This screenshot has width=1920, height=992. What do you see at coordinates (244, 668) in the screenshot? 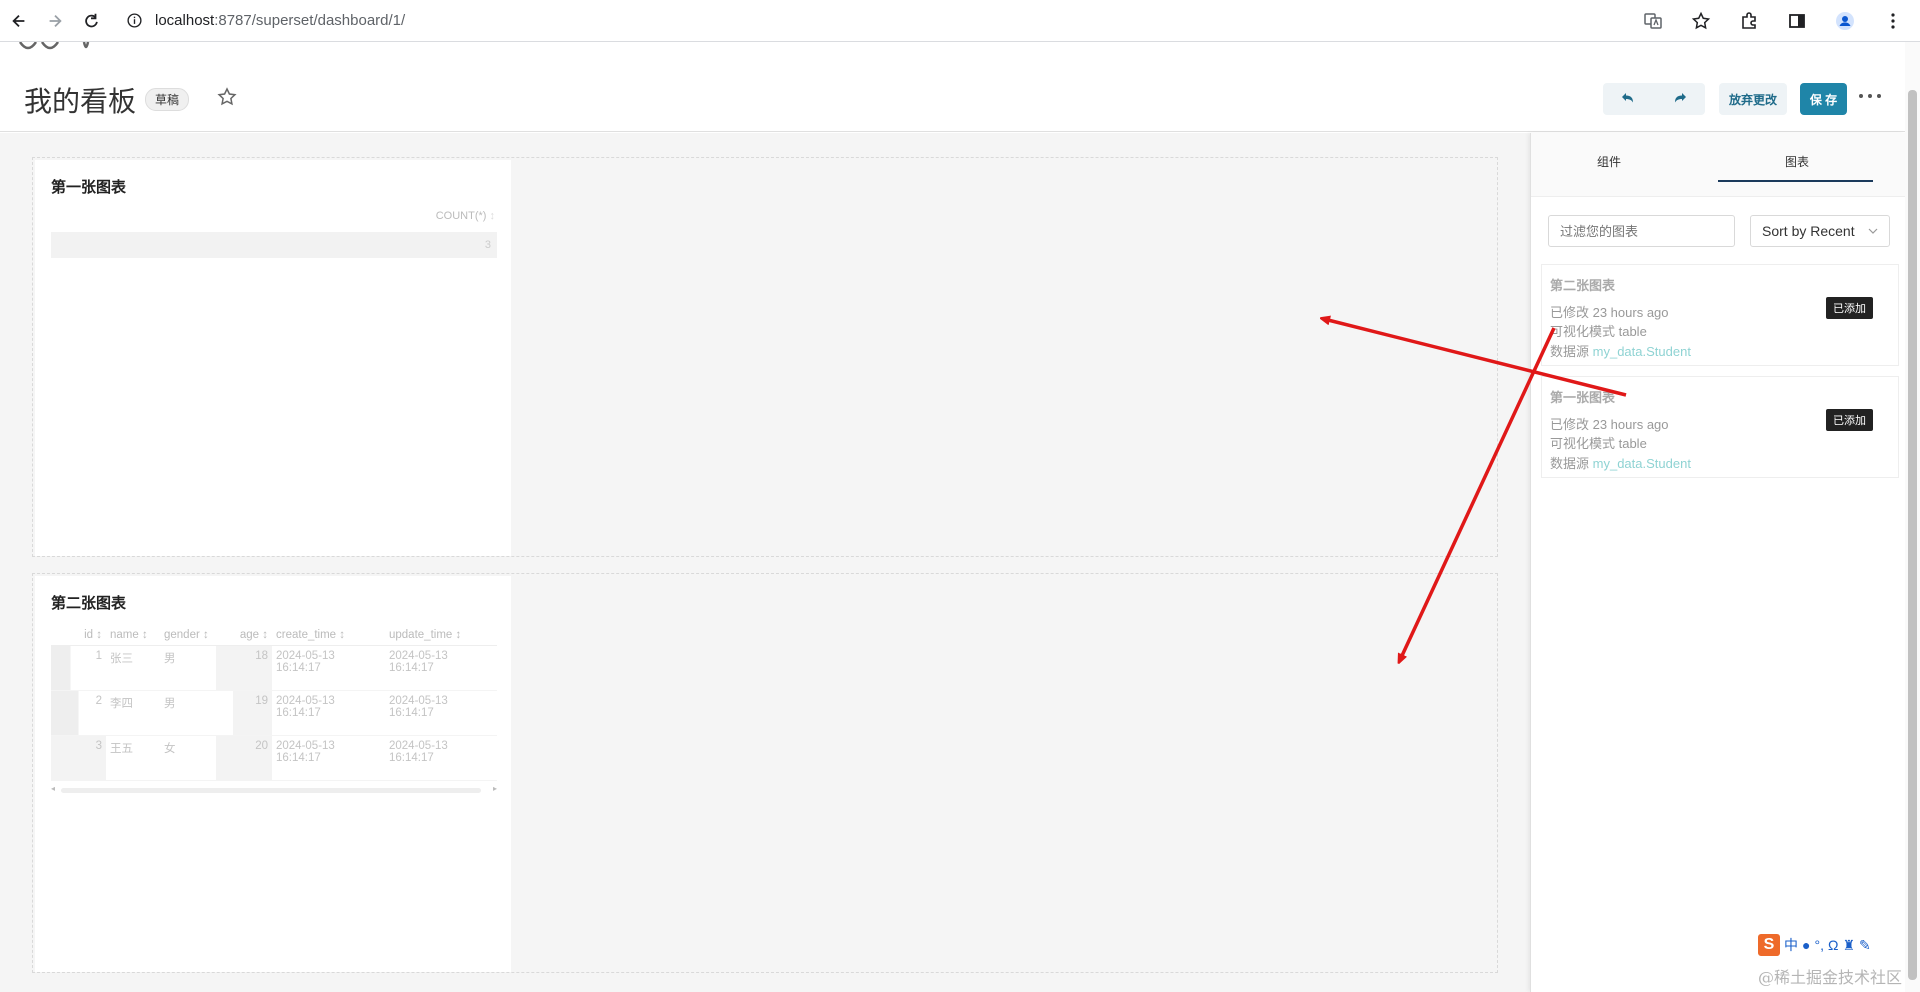
I see `cell-age: 18` at bounding box center [244, 668].